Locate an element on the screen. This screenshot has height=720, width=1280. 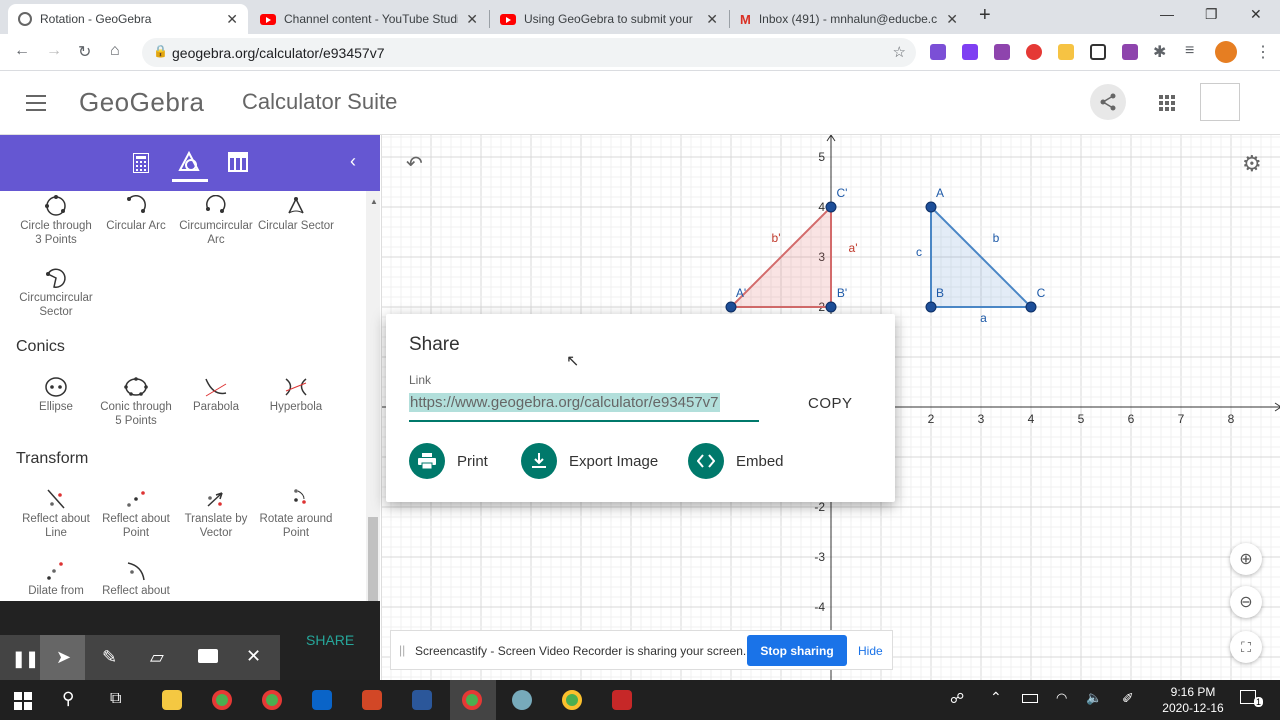
minimize-button: — is located at coordinates (1167, 14).